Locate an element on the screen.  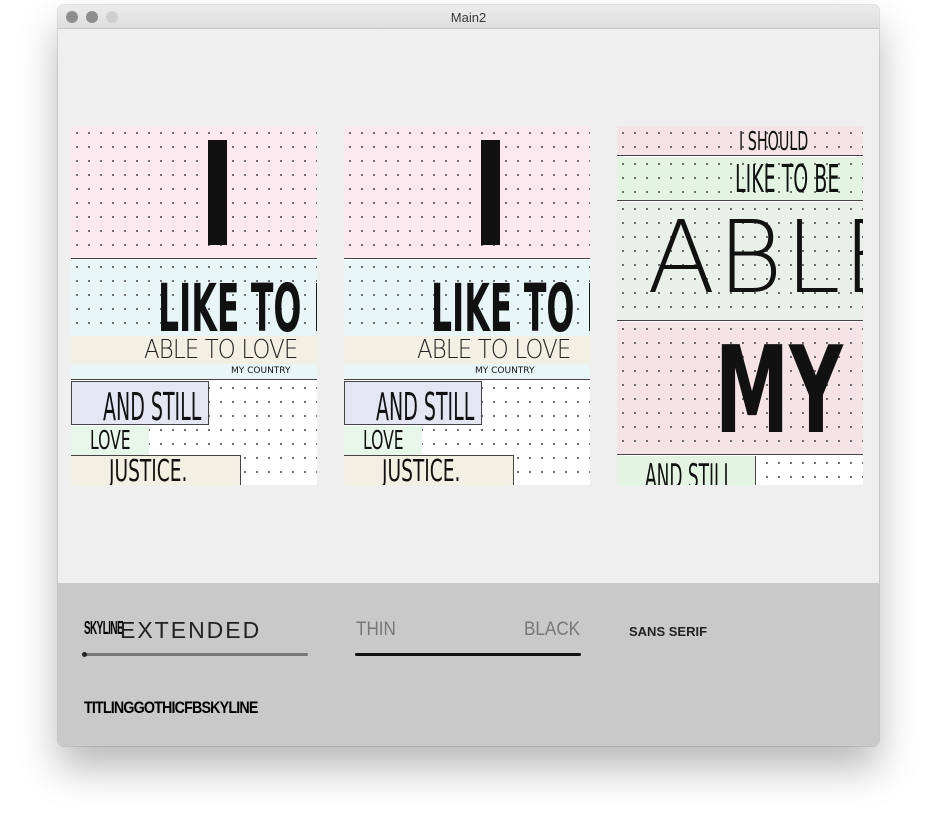
window-title: Main2 is located at coordinates (468, 17).